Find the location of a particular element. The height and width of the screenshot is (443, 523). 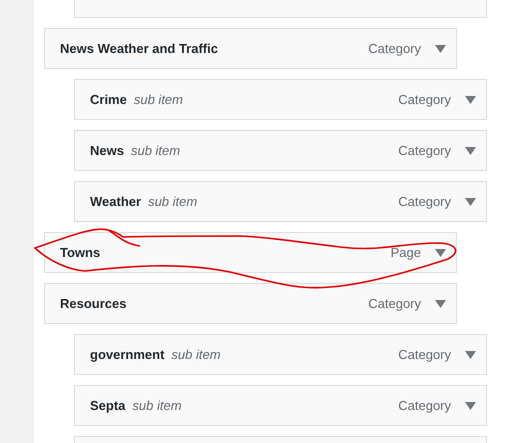

item-title: News is located at coordinates (107, 150).